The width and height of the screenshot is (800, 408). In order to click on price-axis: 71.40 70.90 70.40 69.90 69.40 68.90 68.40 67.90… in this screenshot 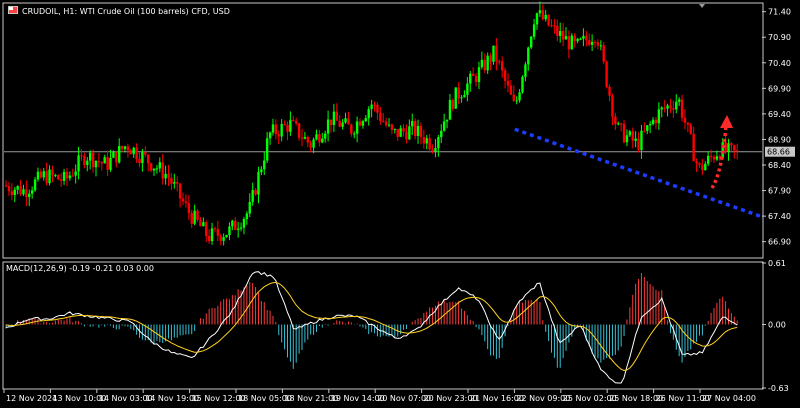, I will do `click(776, 127)`.